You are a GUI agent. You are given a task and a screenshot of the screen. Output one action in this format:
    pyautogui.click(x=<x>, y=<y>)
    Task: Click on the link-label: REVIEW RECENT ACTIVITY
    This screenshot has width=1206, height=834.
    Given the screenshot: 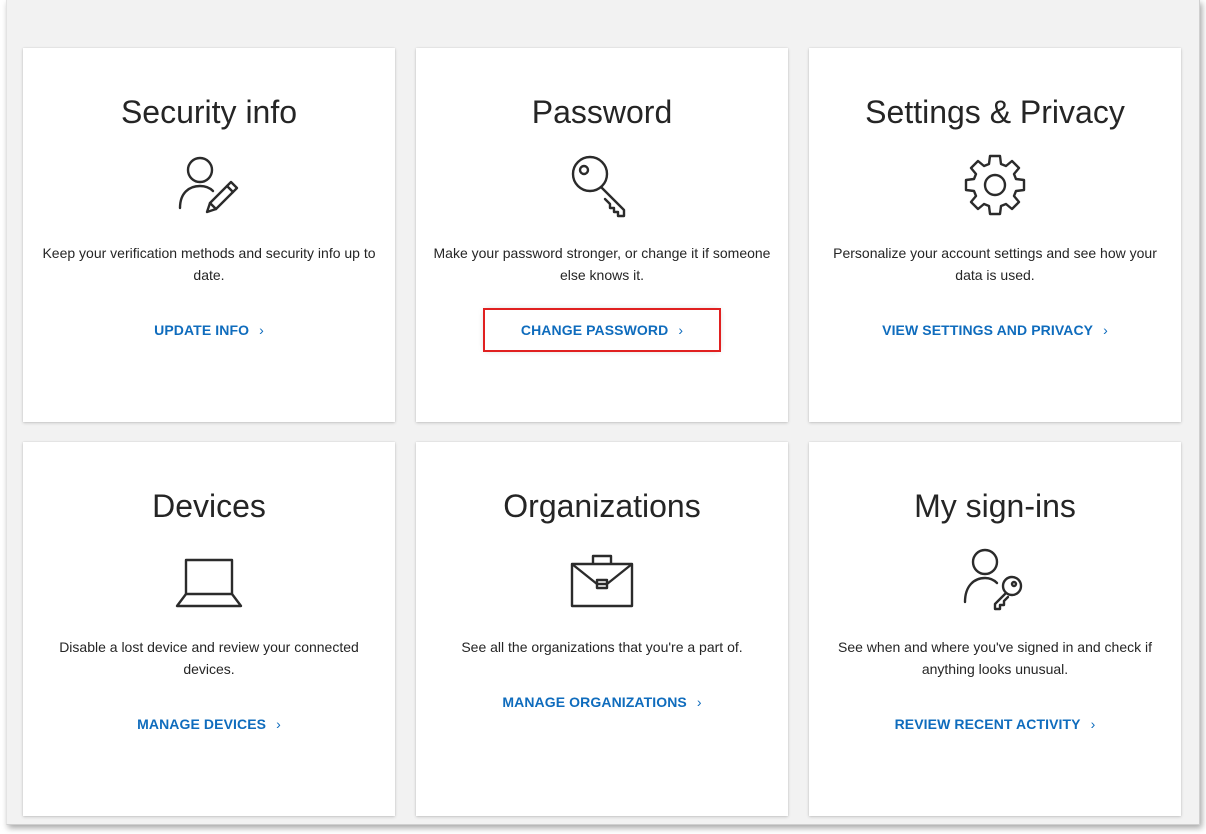 What is the action you would take?
    pyautogui.click(x=987, y=724)
    